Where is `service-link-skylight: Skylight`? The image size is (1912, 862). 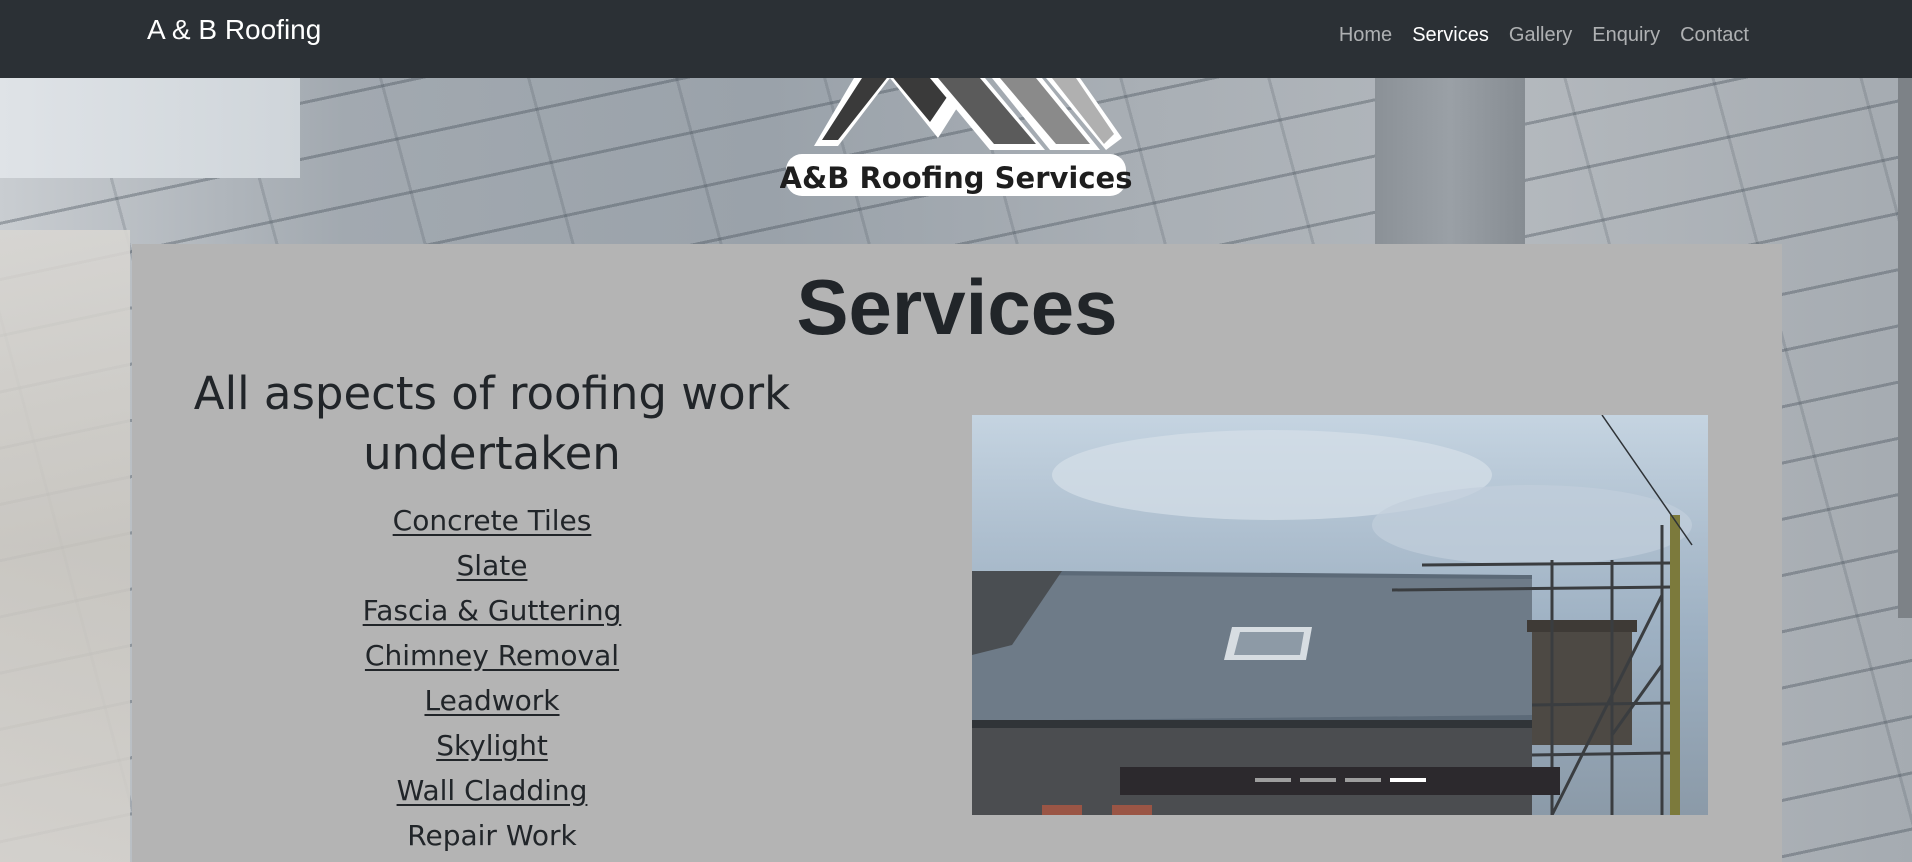
service-link-skylight: Skylight is located at coordinates (492, 745).